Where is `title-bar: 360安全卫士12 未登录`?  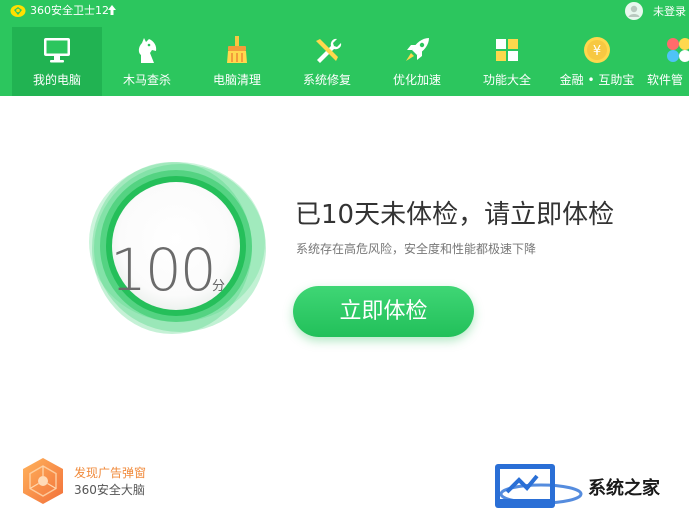 title-bar: 360安全卫士12 未登录 is located at coordinates (344, 11).